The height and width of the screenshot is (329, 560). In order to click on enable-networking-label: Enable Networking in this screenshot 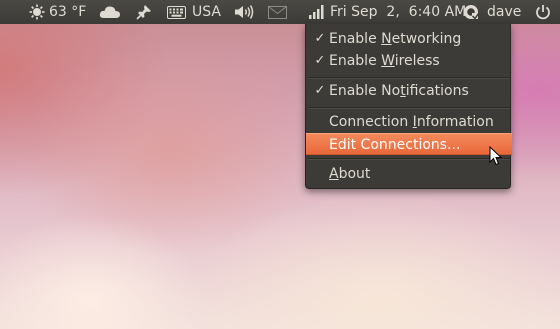, I will do `click(395, 39)`.